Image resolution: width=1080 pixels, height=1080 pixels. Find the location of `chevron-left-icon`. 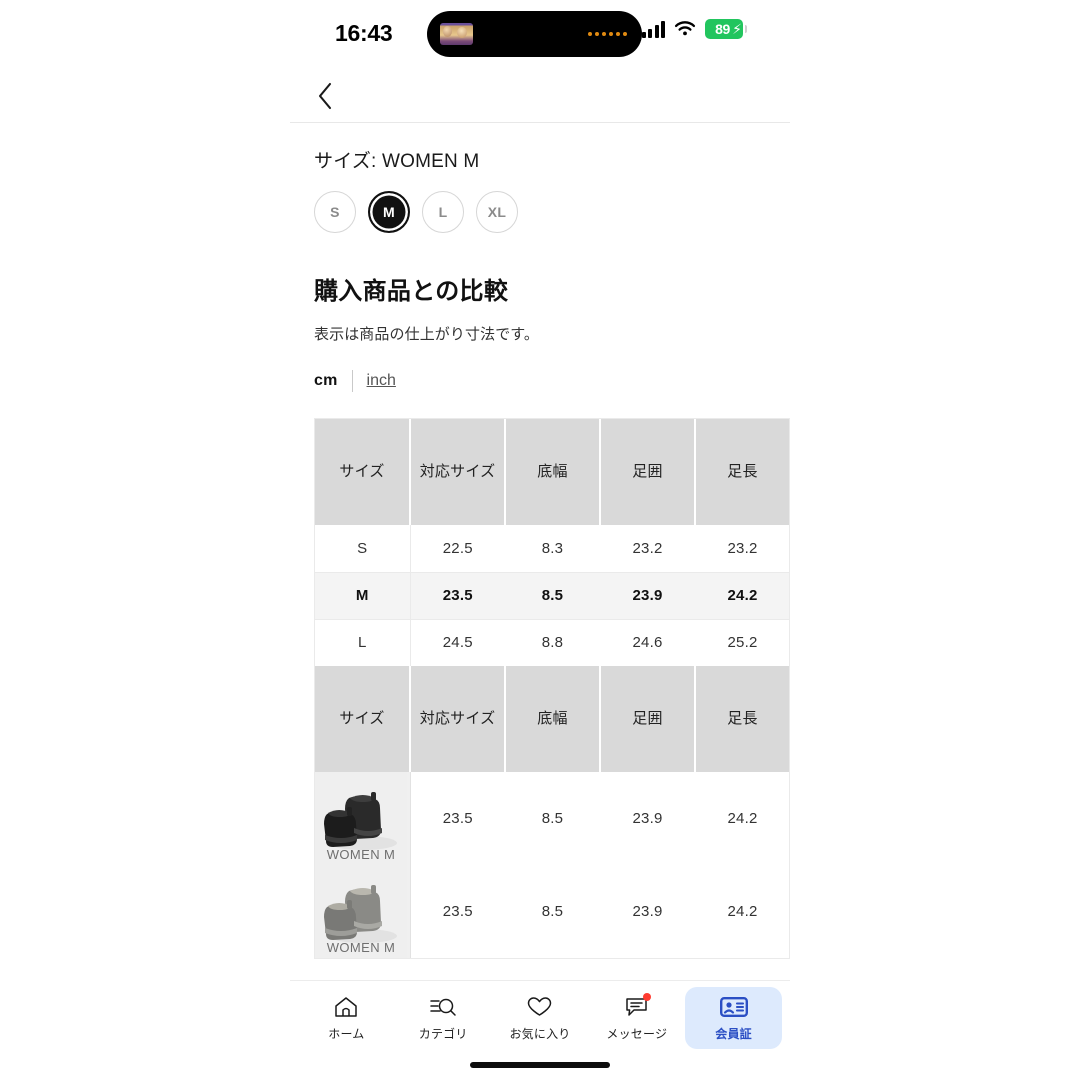

chevron-left-icon is located at coordinates (325, 96).